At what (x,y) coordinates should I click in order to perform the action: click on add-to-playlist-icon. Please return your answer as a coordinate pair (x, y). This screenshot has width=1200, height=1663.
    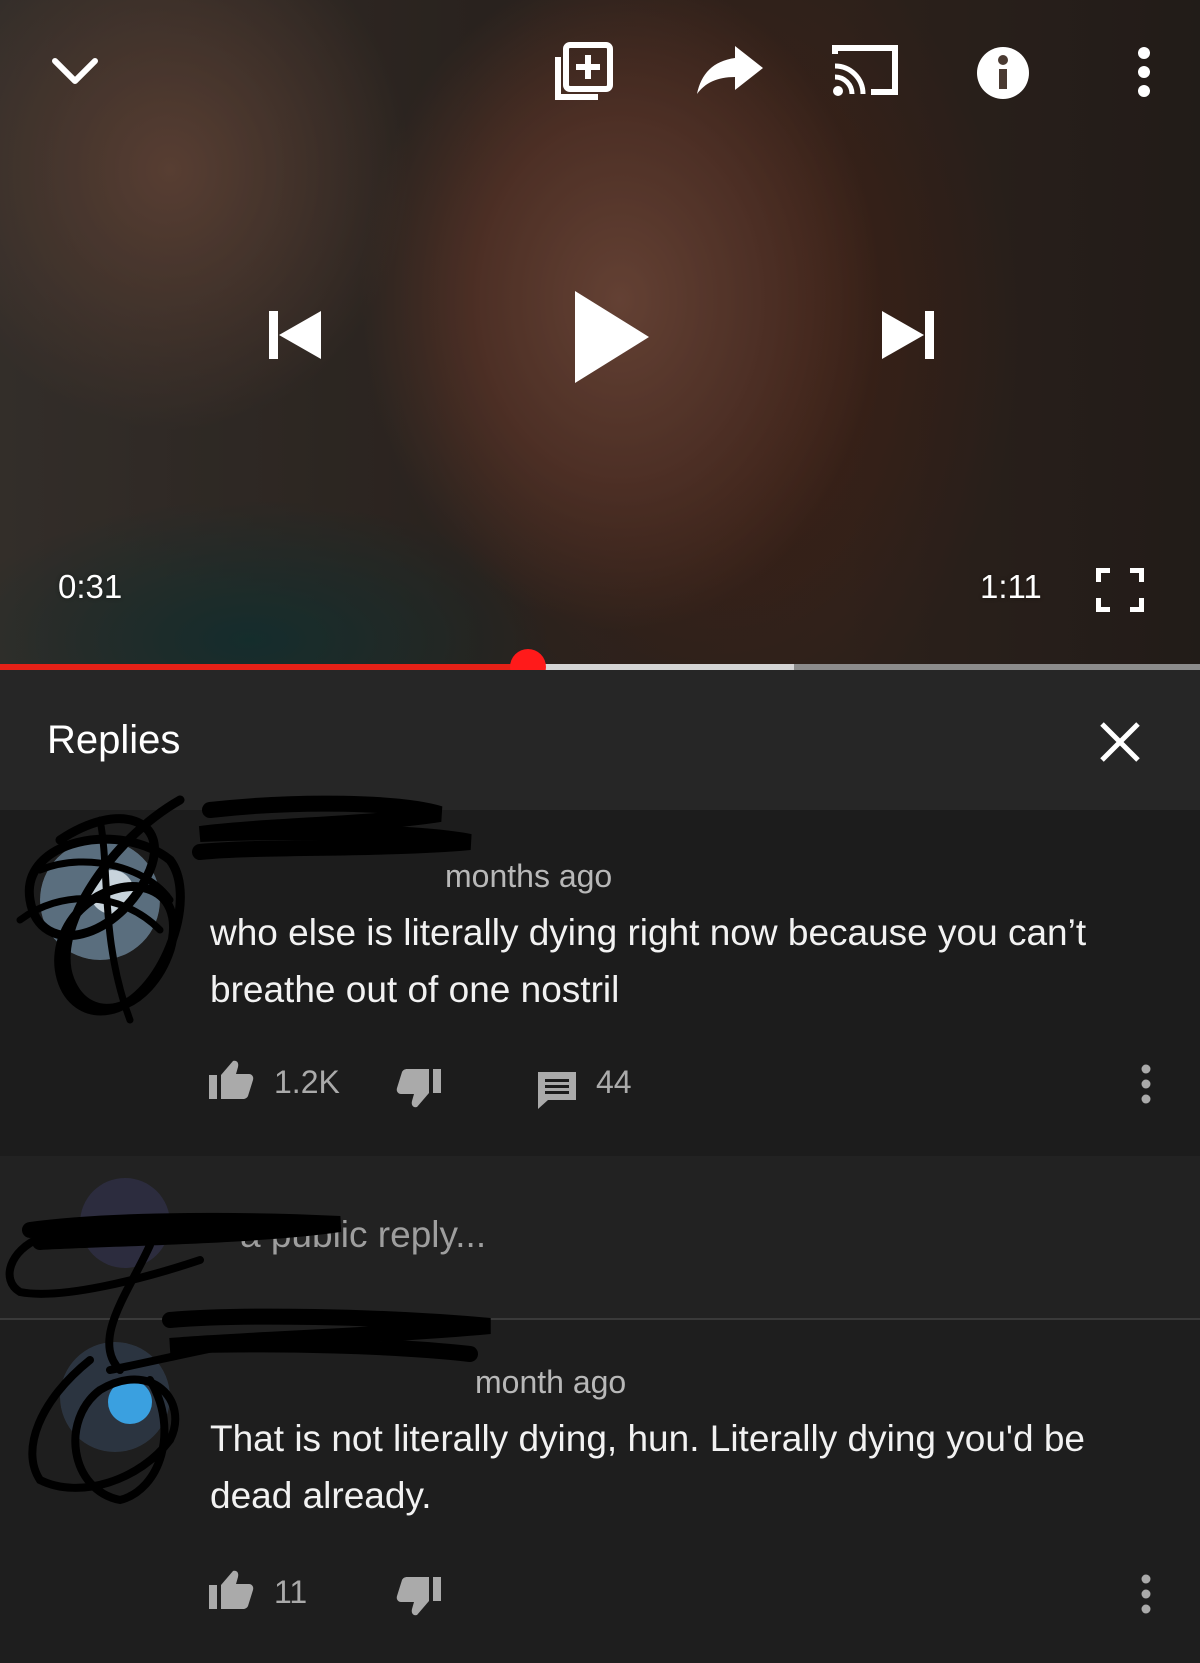
    Looking at the image, I should click on (583, 71).